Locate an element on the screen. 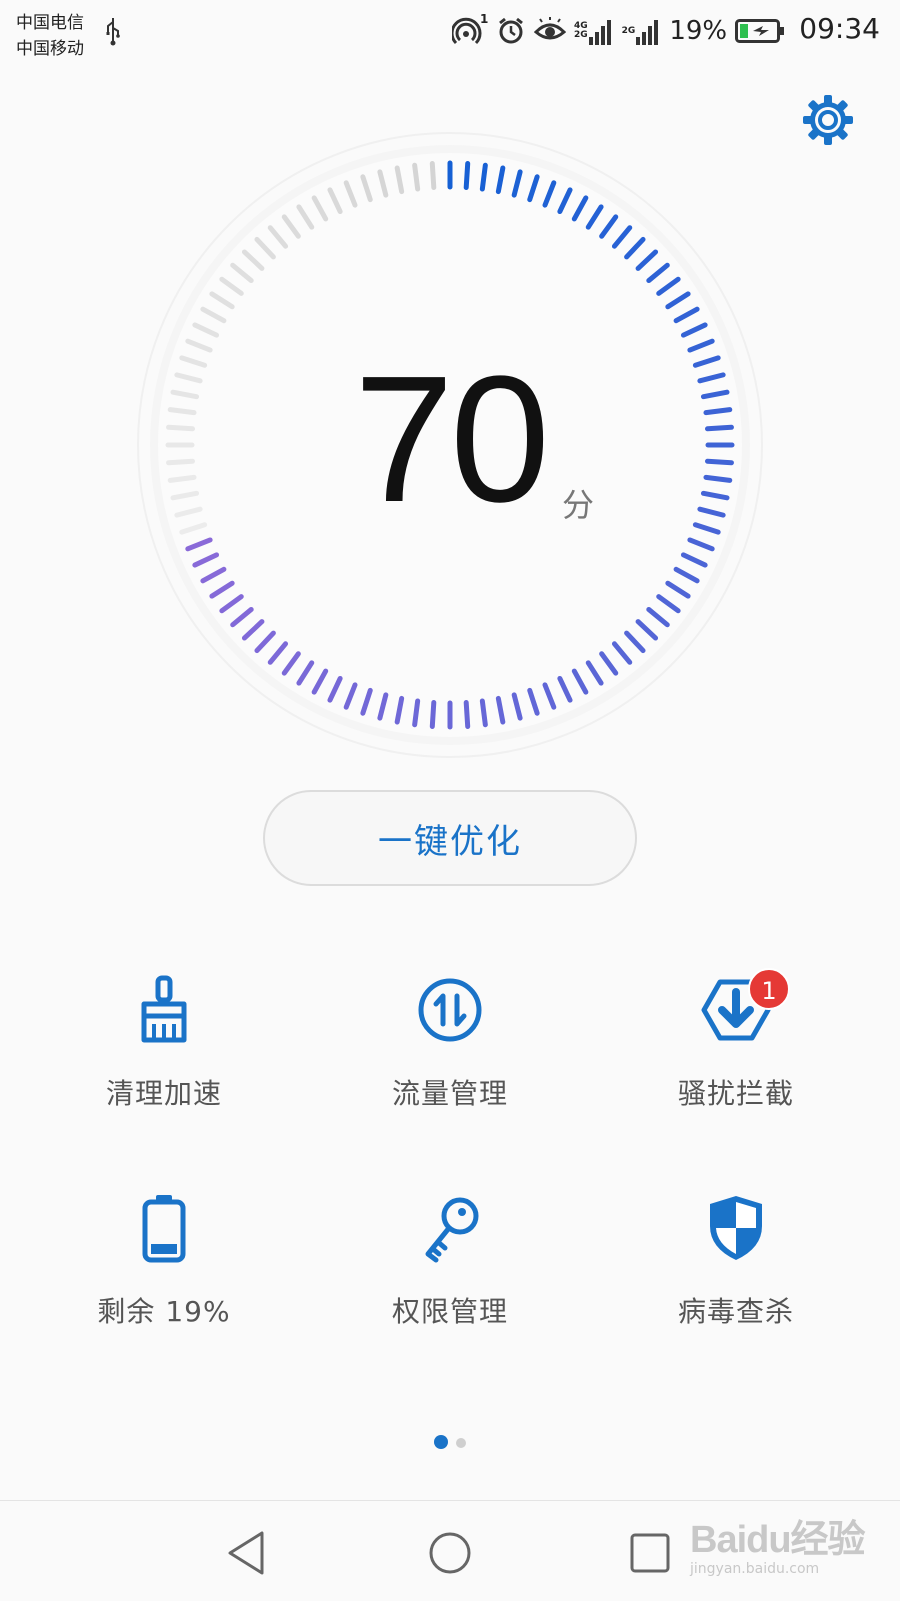  tool-data-management: 流量管理 is located at coordinates (450, 1064).